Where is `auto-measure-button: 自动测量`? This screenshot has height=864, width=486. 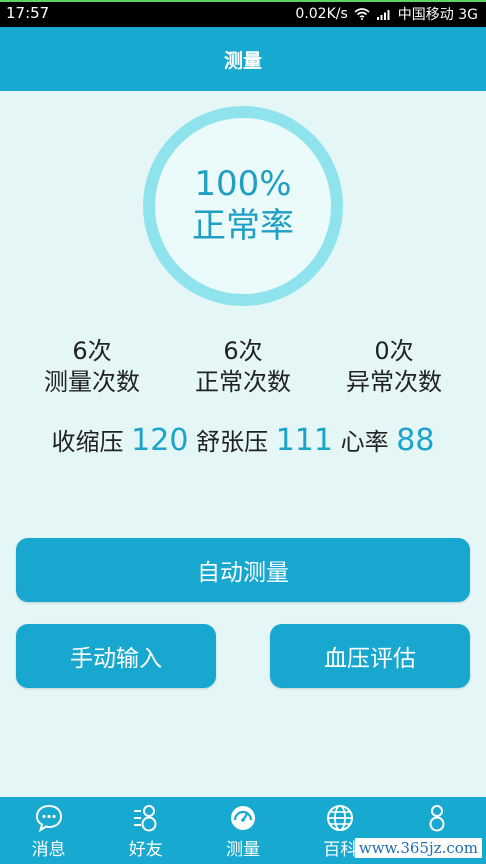 auto-measure-button: 自动测量 is located at coordinates (243, 570).